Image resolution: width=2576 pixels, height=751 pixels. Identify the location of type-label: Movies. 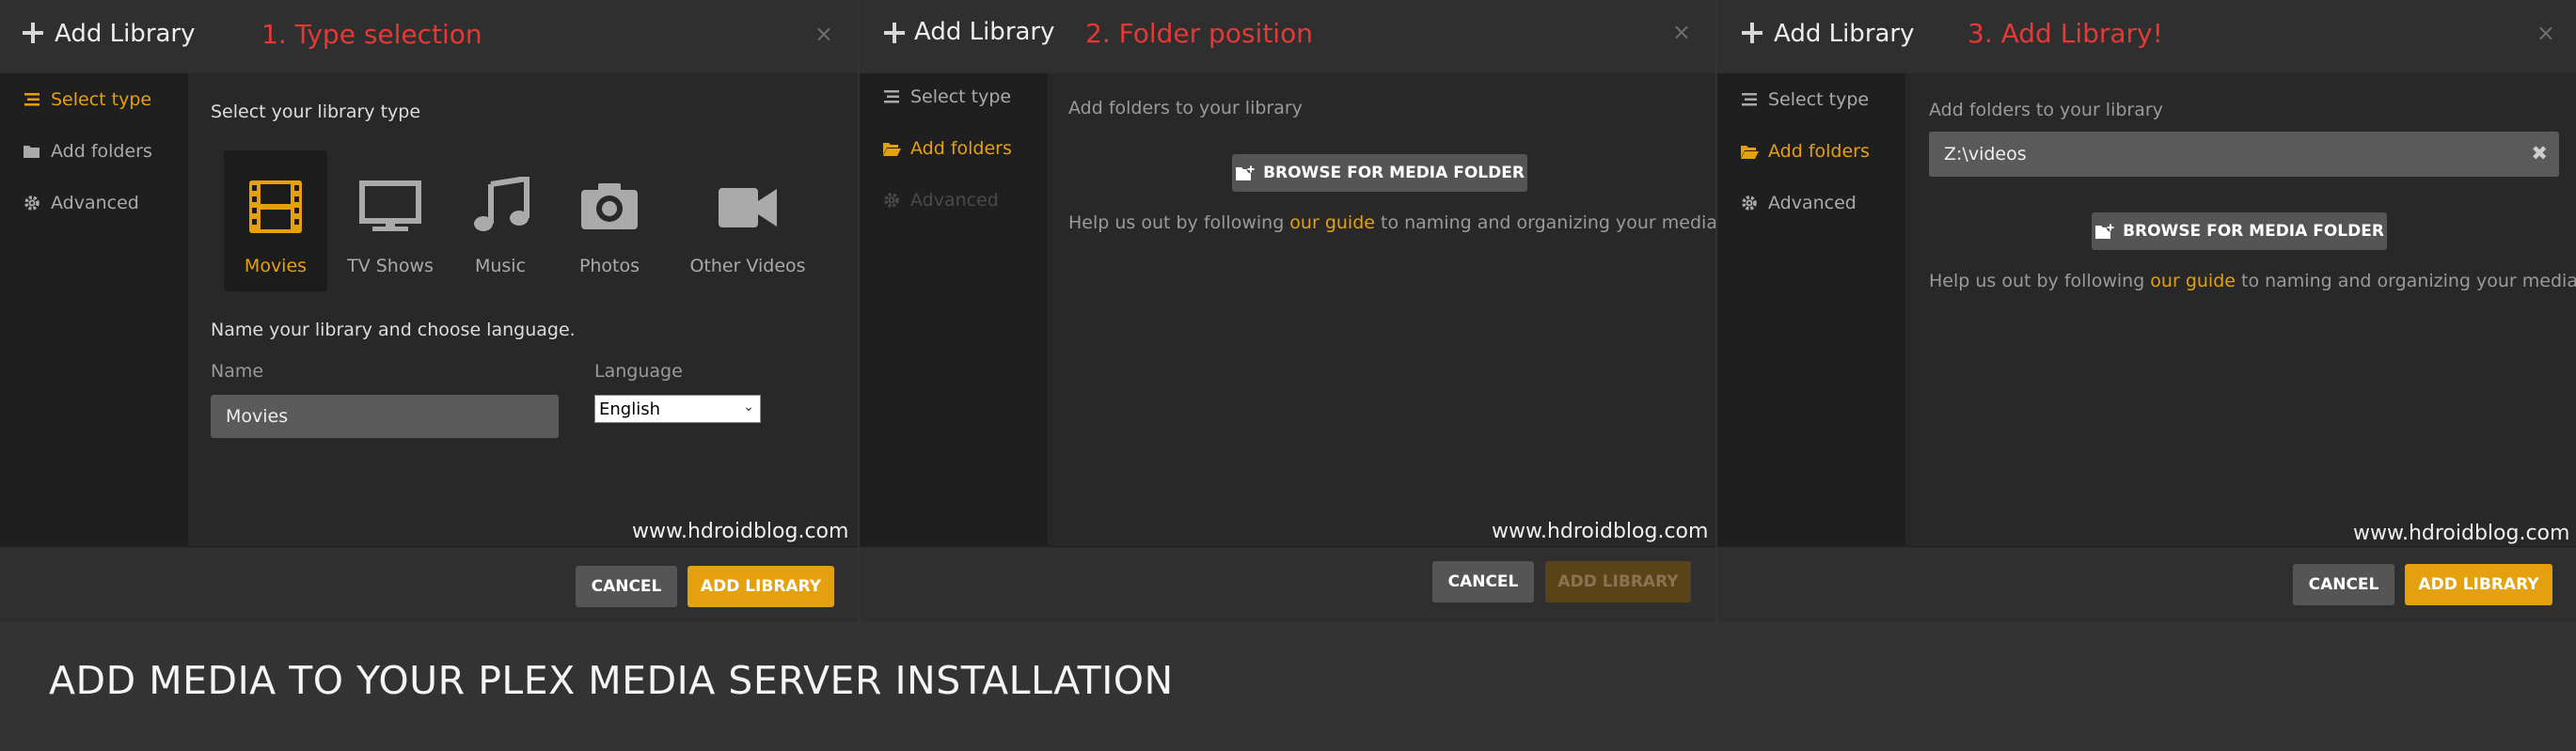
(276, 266).